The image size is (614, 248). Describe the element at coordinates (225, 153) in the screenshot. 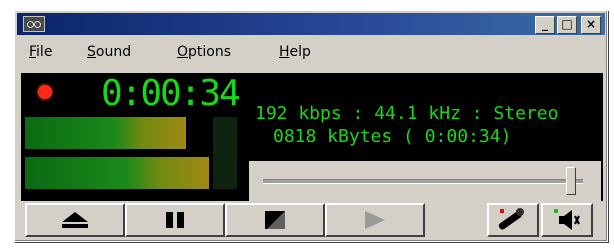

I see `vu-meter-peak-area` at that location.